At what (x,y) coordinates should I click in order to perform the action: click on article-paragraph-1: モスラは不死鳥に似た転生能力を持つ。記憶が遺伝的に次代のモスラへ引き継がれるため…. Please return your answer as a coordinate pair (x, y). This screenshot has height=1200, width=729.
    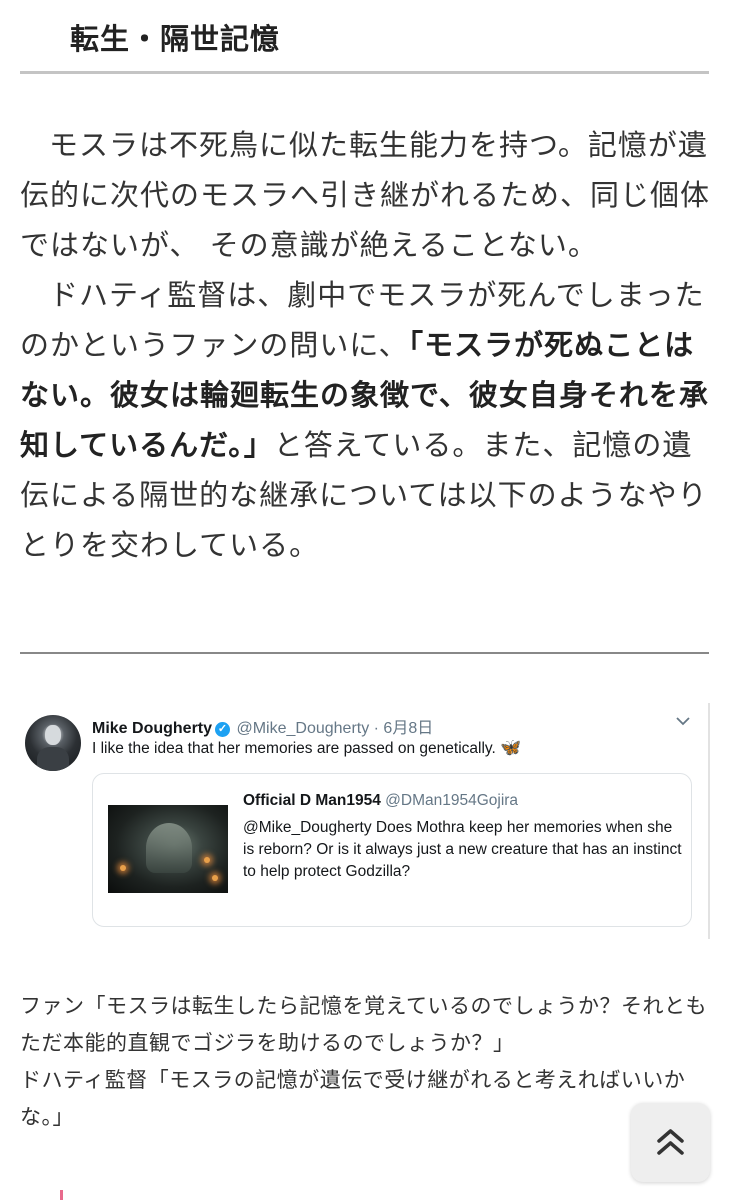
    Looking at the image, I should click on (365, 195).